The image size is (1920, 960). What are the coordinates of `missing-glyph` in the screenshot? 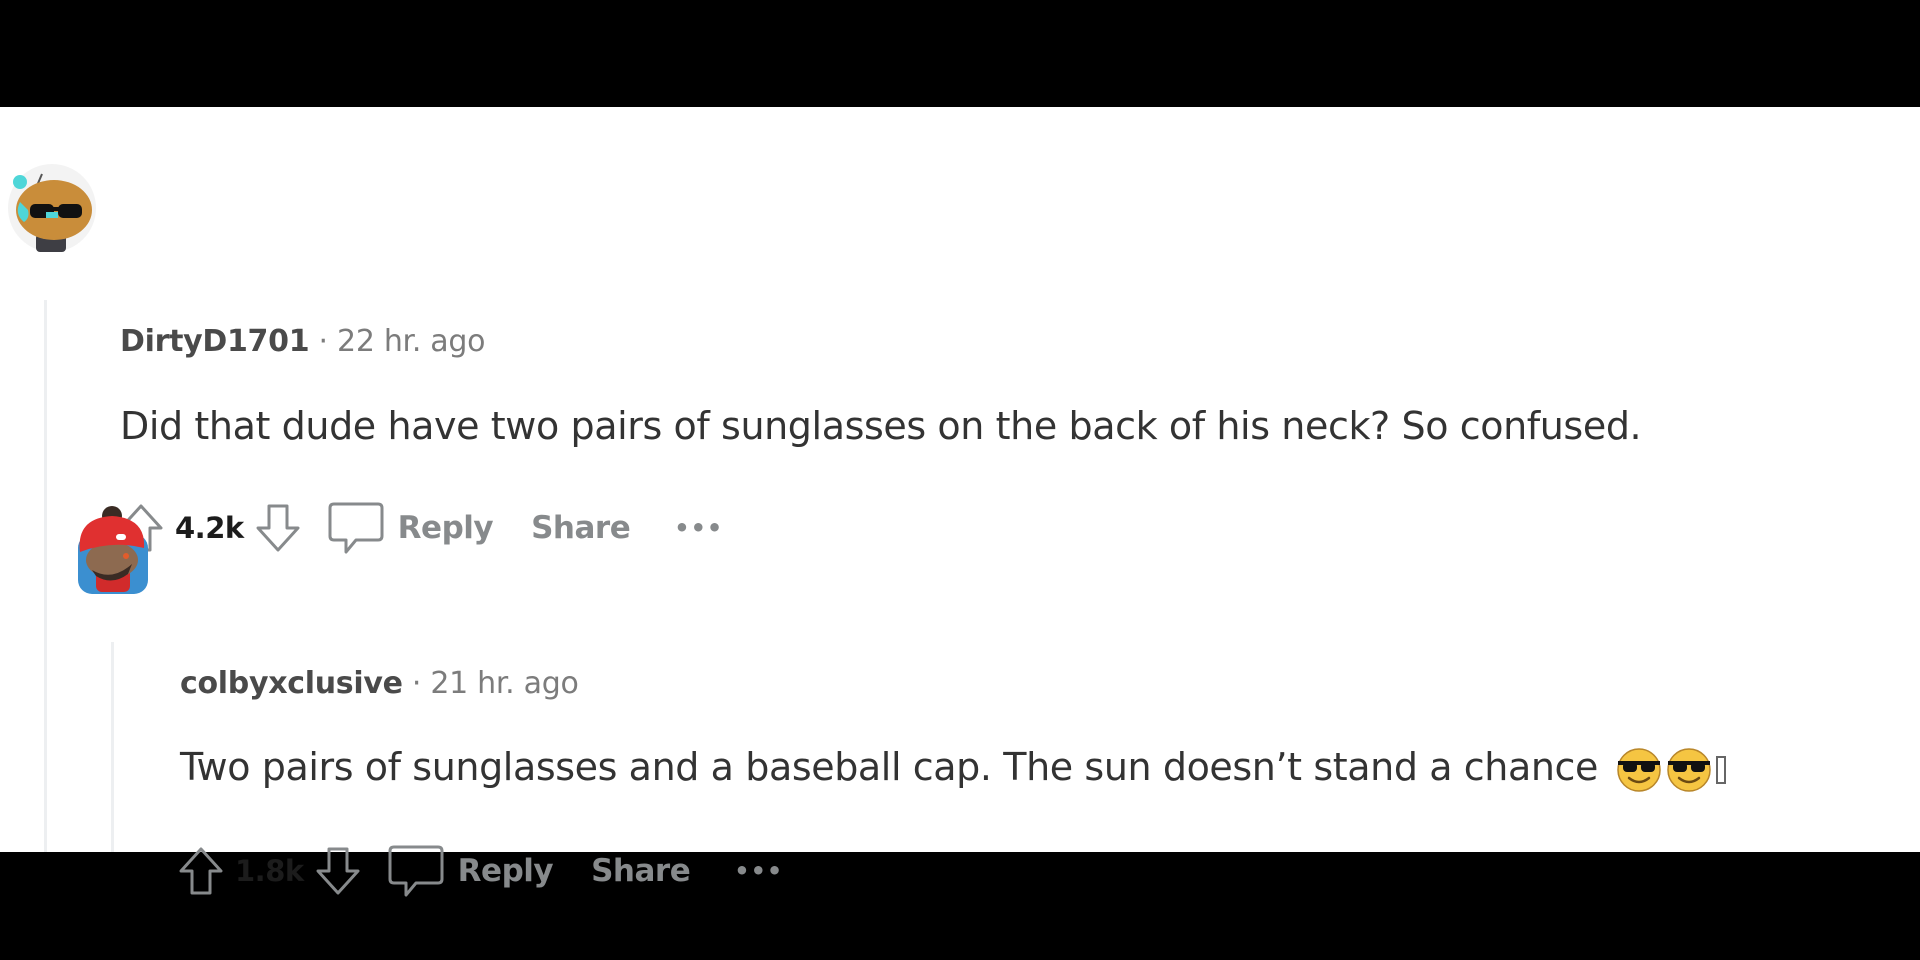 It's located at (1720, 769).